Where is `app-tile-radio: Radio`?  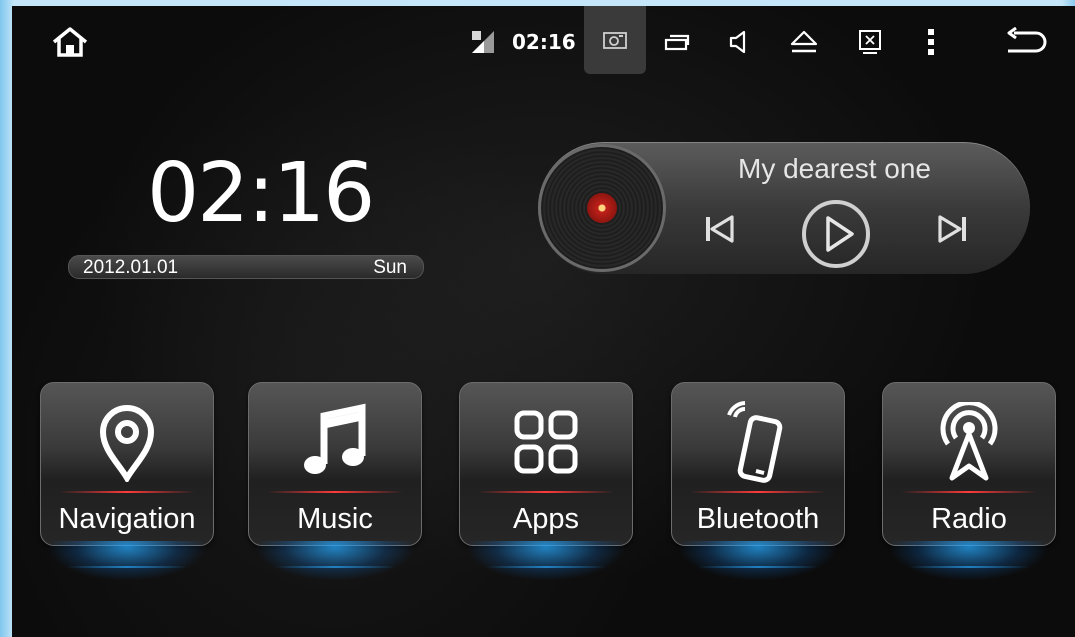
app-tile-radio: Radio is located at coordinates (969, 464).